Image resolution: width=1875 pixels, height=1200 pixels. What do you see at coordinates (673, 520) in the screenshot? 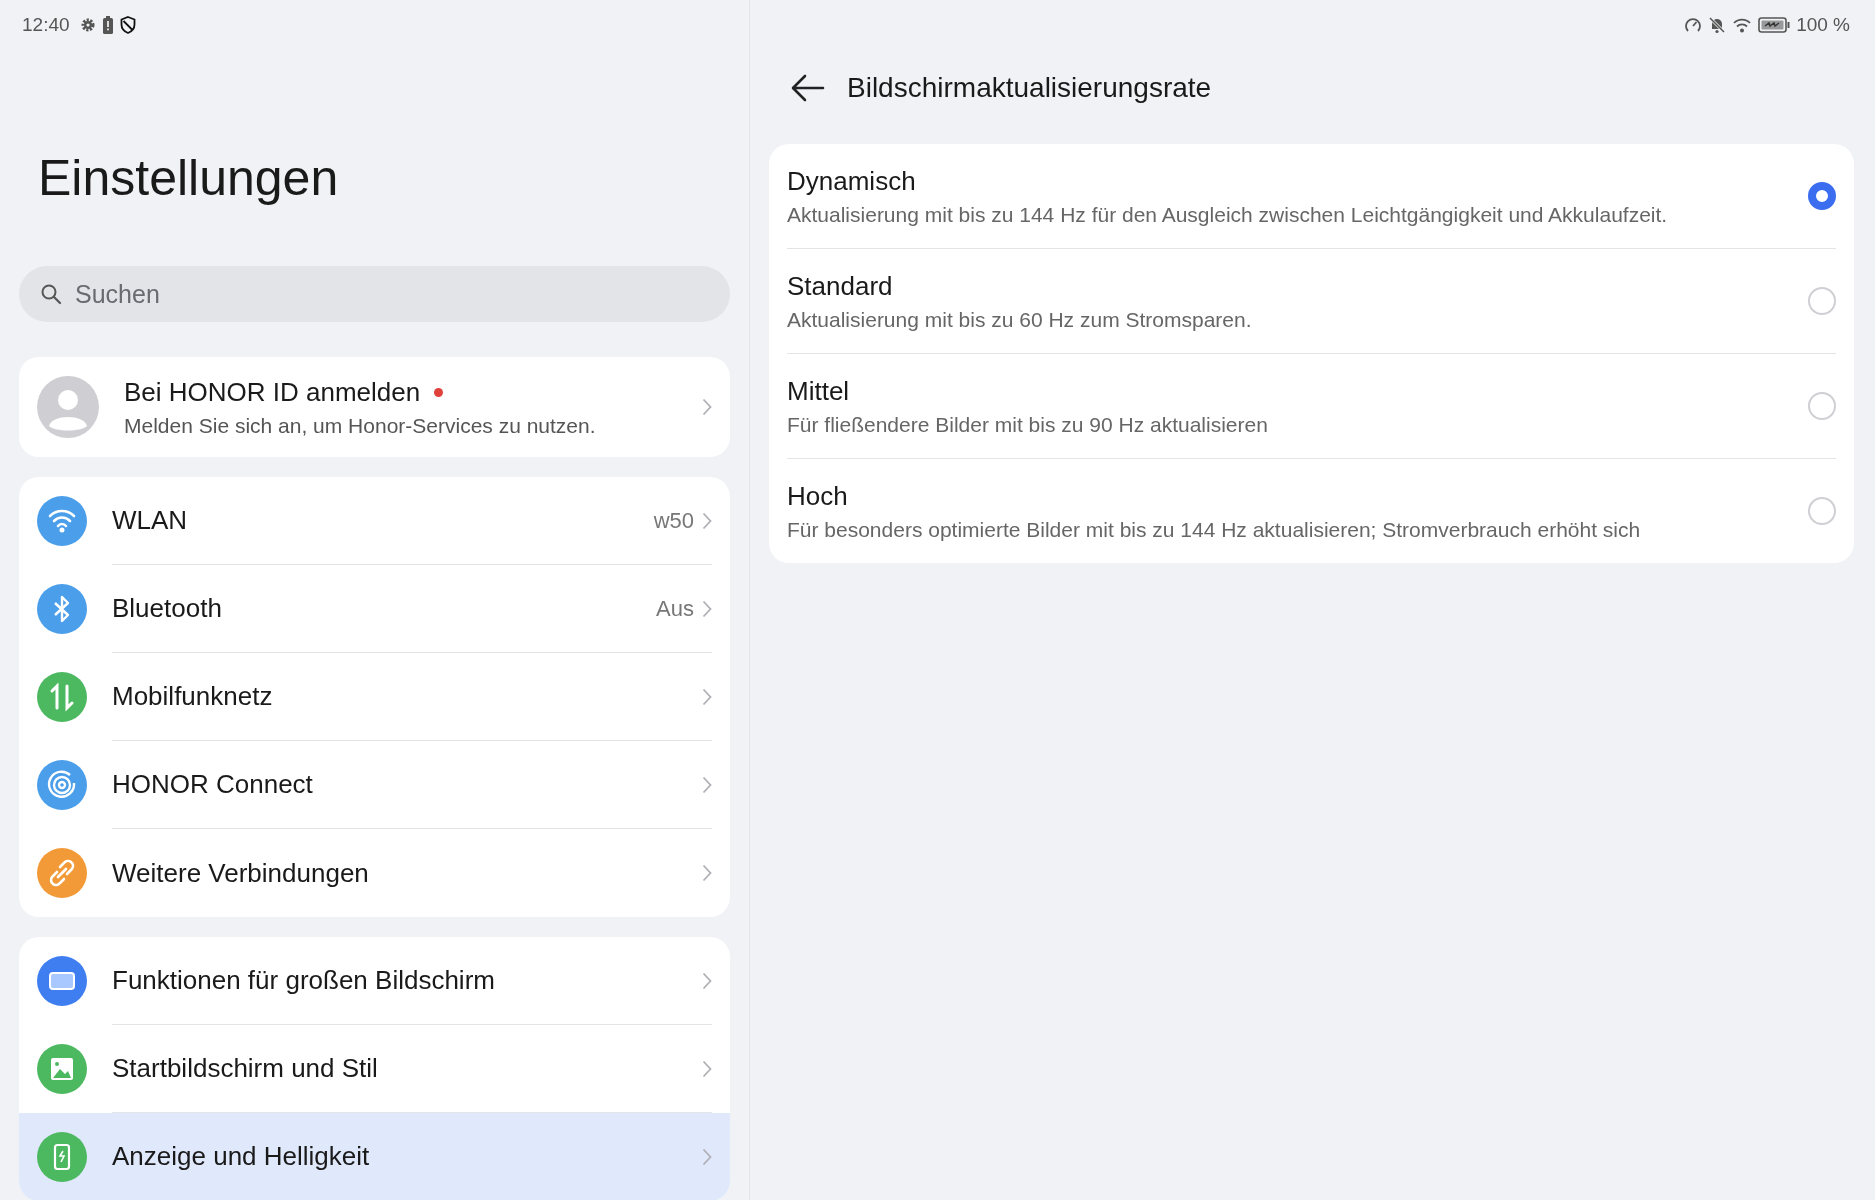
I see `item-value: w50` at bounding box center [673, 520].